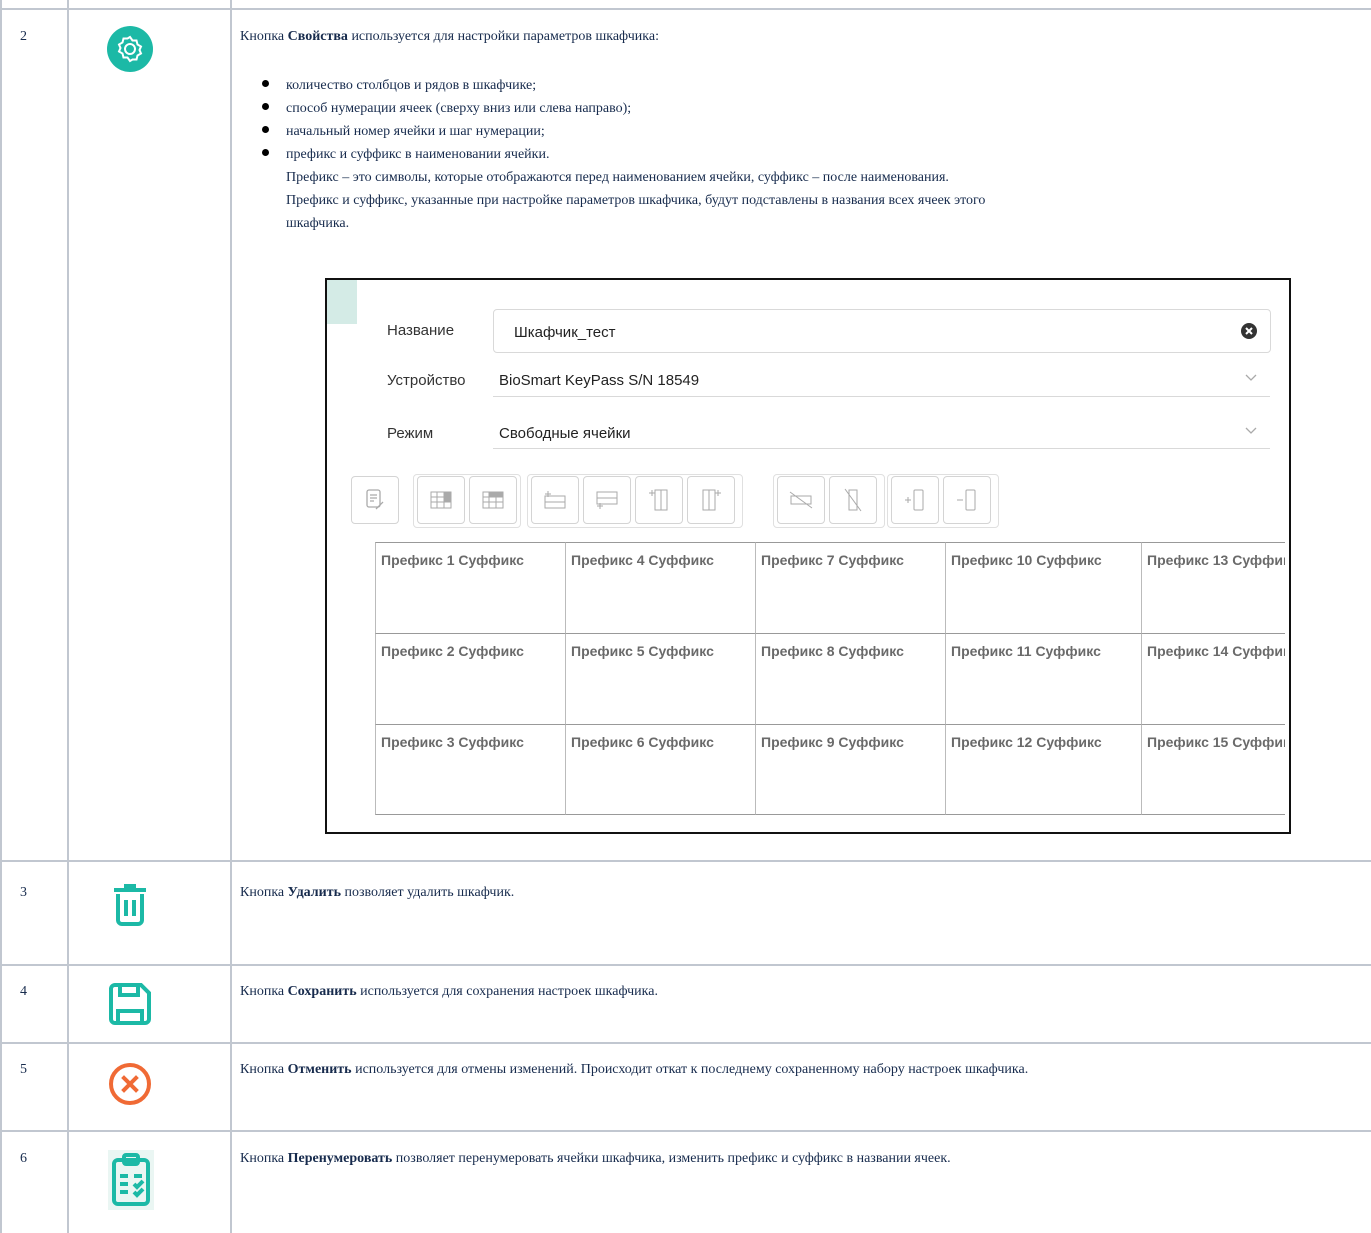 The height and width of the screenshot is (1233, 1371). I want to click on row-number: 2, so click(23, 36).